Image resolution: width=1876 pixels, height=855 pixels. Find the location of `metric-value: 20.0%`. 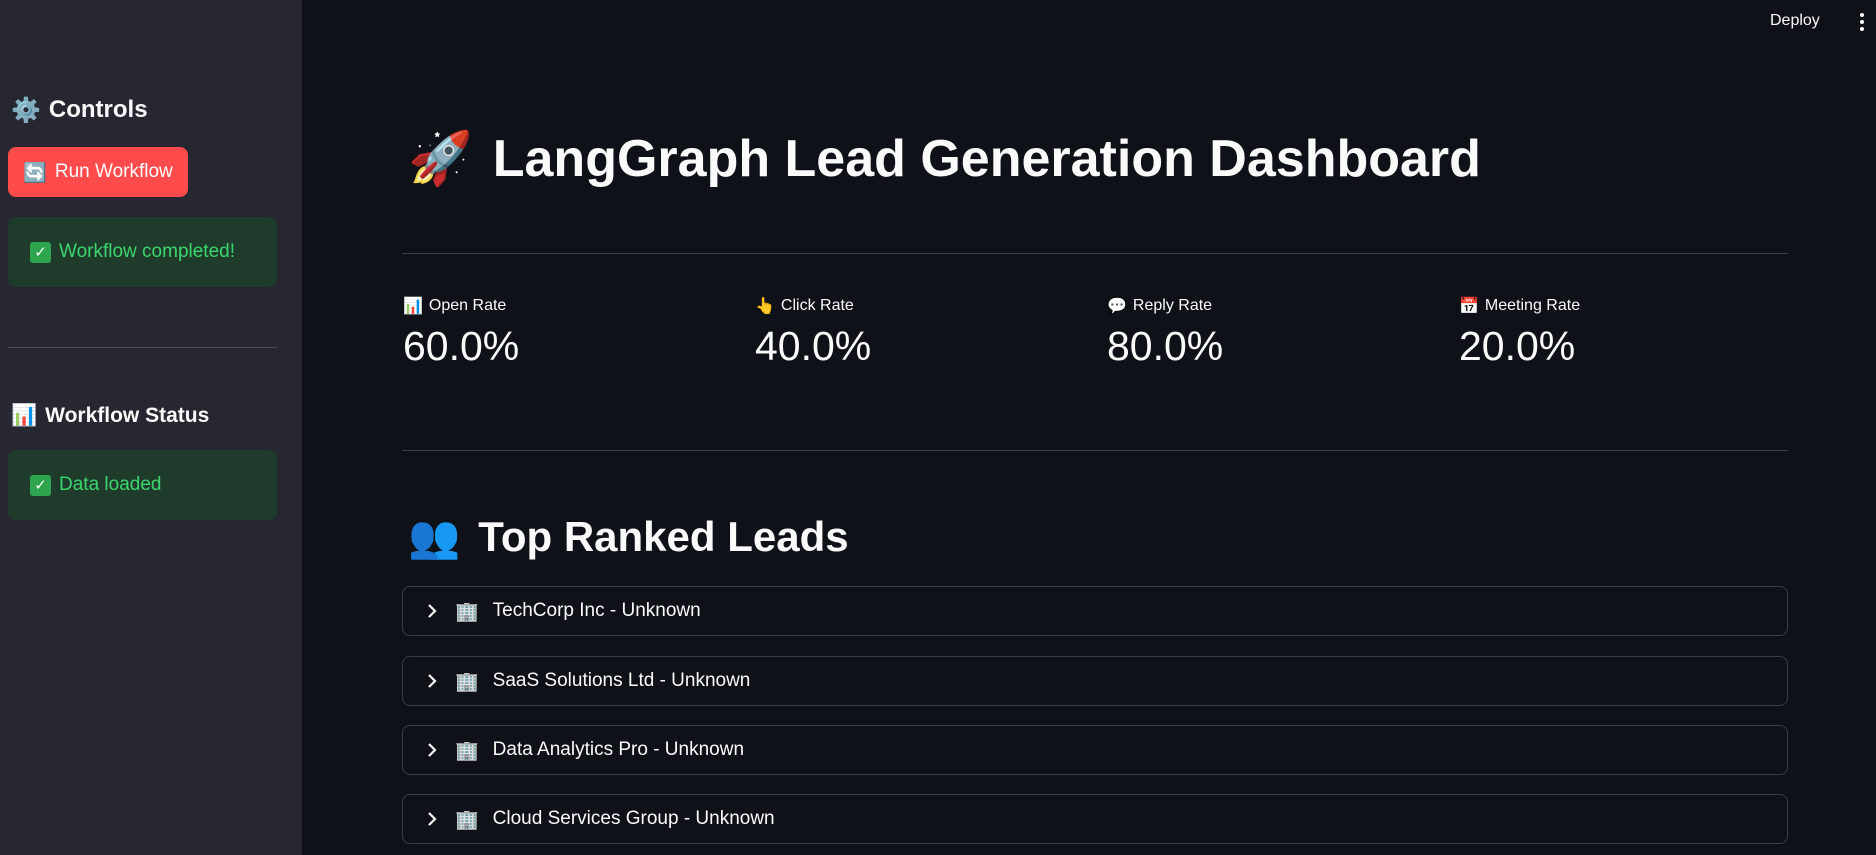

metric-value: 20.0% is located at coordinates (1517, 346).